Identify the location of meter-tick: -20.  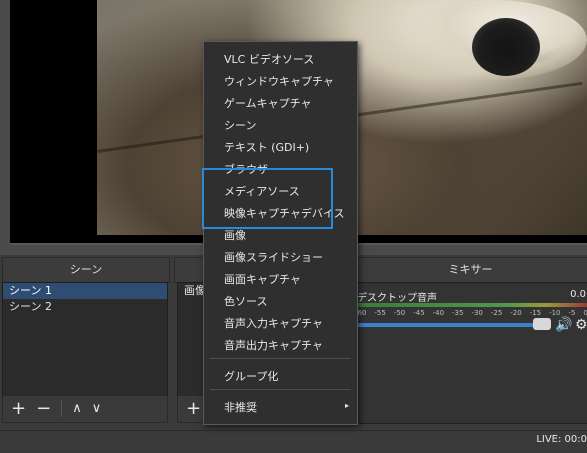
(516, 313).